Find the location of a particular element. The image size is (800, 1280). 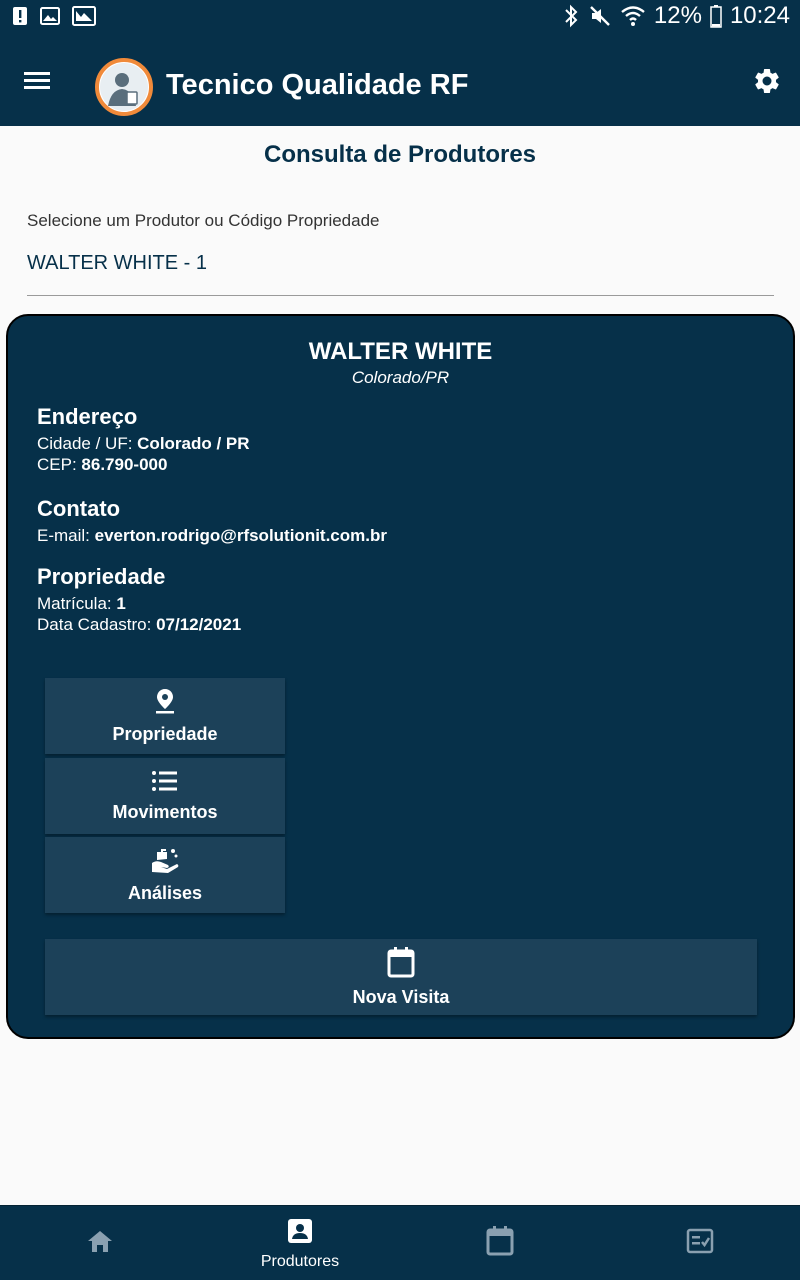

city-label: Cidade / UF: is located at coordinates (87, 443).